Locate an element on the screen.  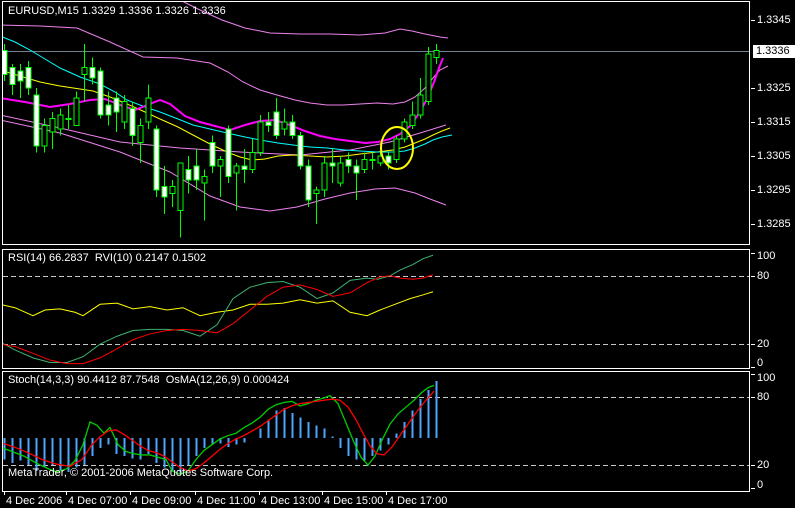
time-axis-label: 4 Dec 07:00 is located at coordinates (98, 501).